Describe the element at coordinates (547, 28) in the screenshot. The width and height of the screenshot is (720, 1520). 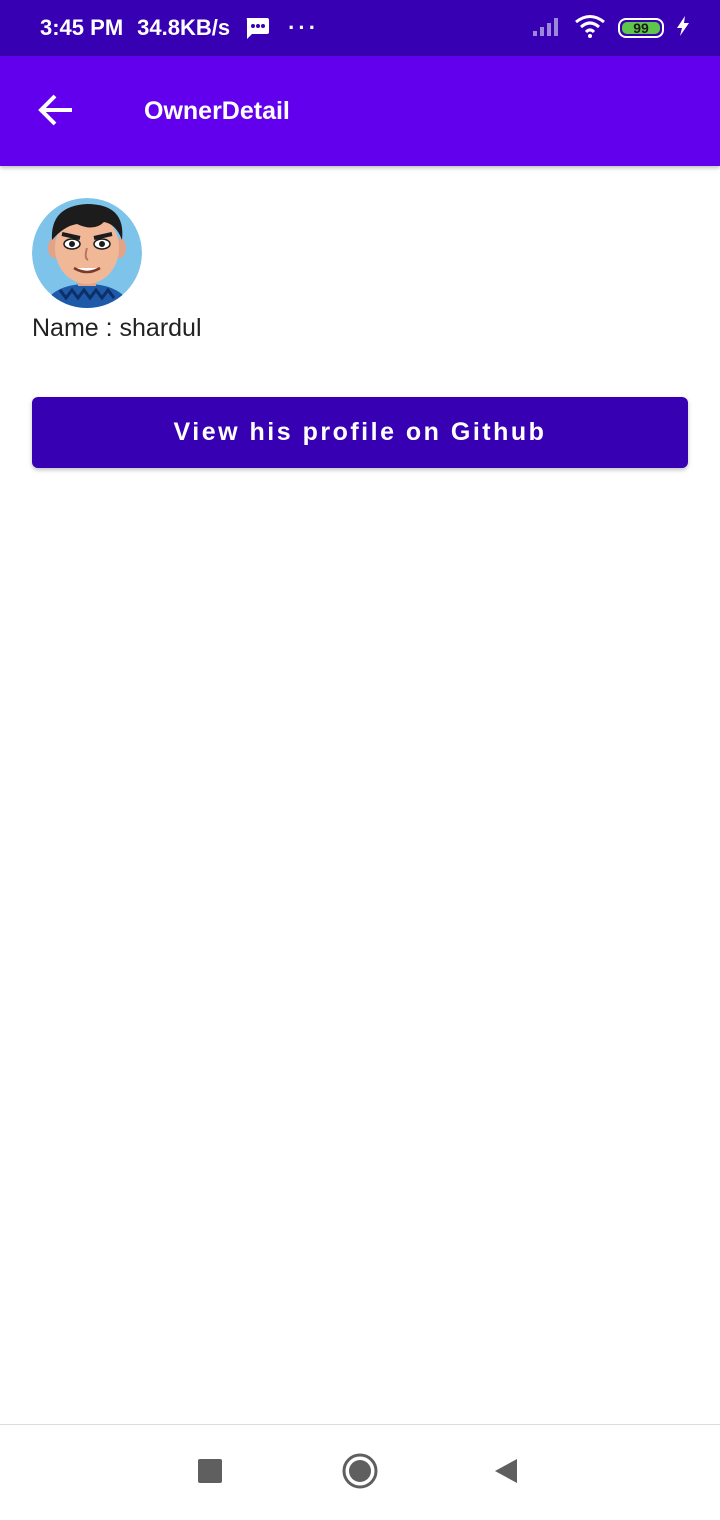
I see `signal-icon` at that location.